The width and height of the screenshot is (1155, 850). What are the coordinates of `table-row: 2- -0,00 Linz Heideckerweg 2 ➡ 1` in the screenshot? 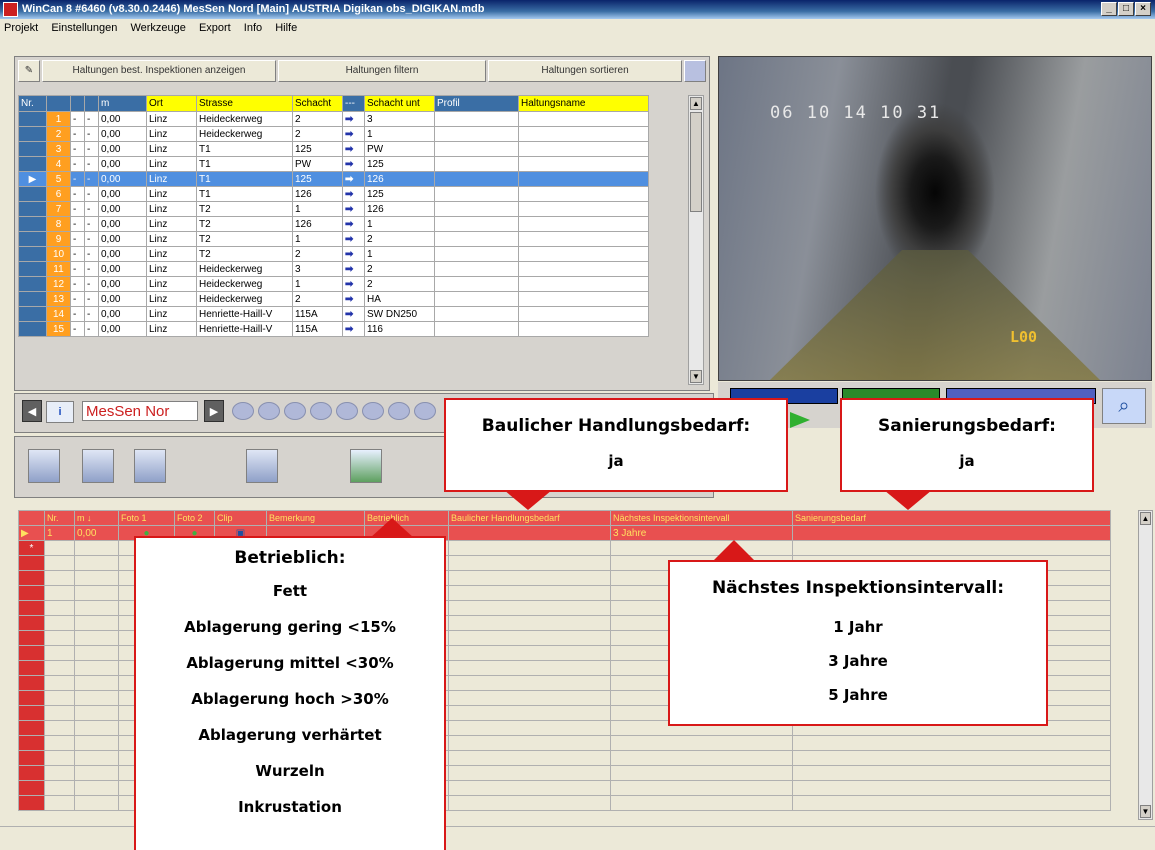 It's located at (333, 134).